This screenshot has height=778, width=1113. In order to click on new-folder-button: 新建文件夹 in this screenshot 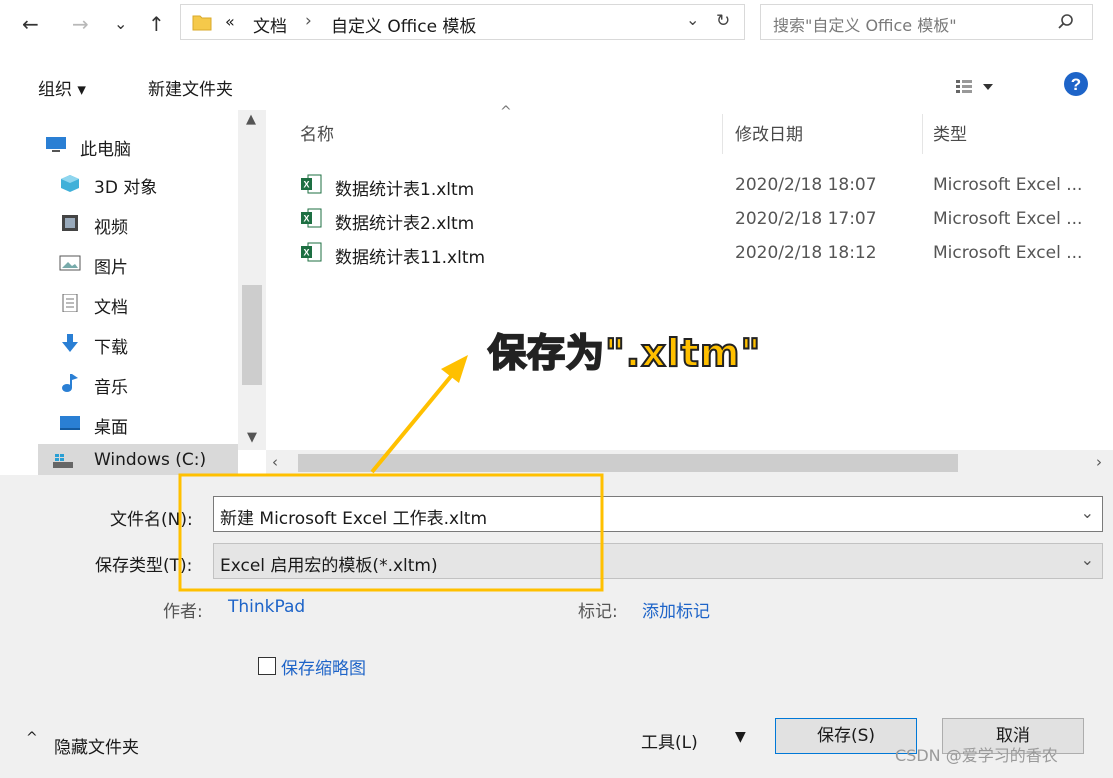, I will do `click(190, 87)`.